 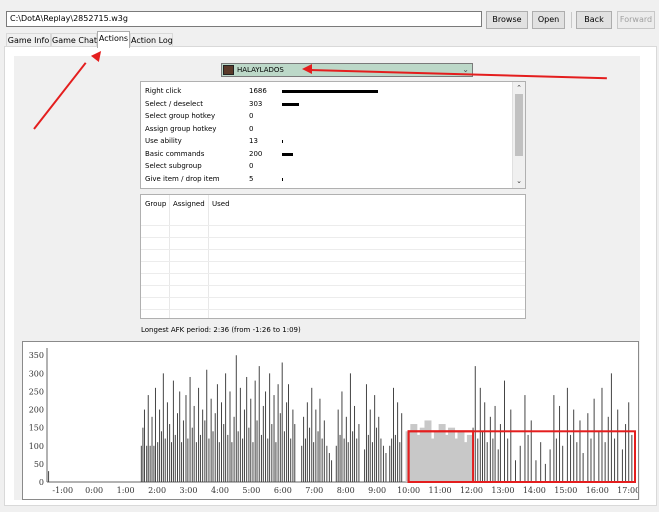 I want to click on action-stat-row: Select group hotkey 0, so click(x=328, y=116).